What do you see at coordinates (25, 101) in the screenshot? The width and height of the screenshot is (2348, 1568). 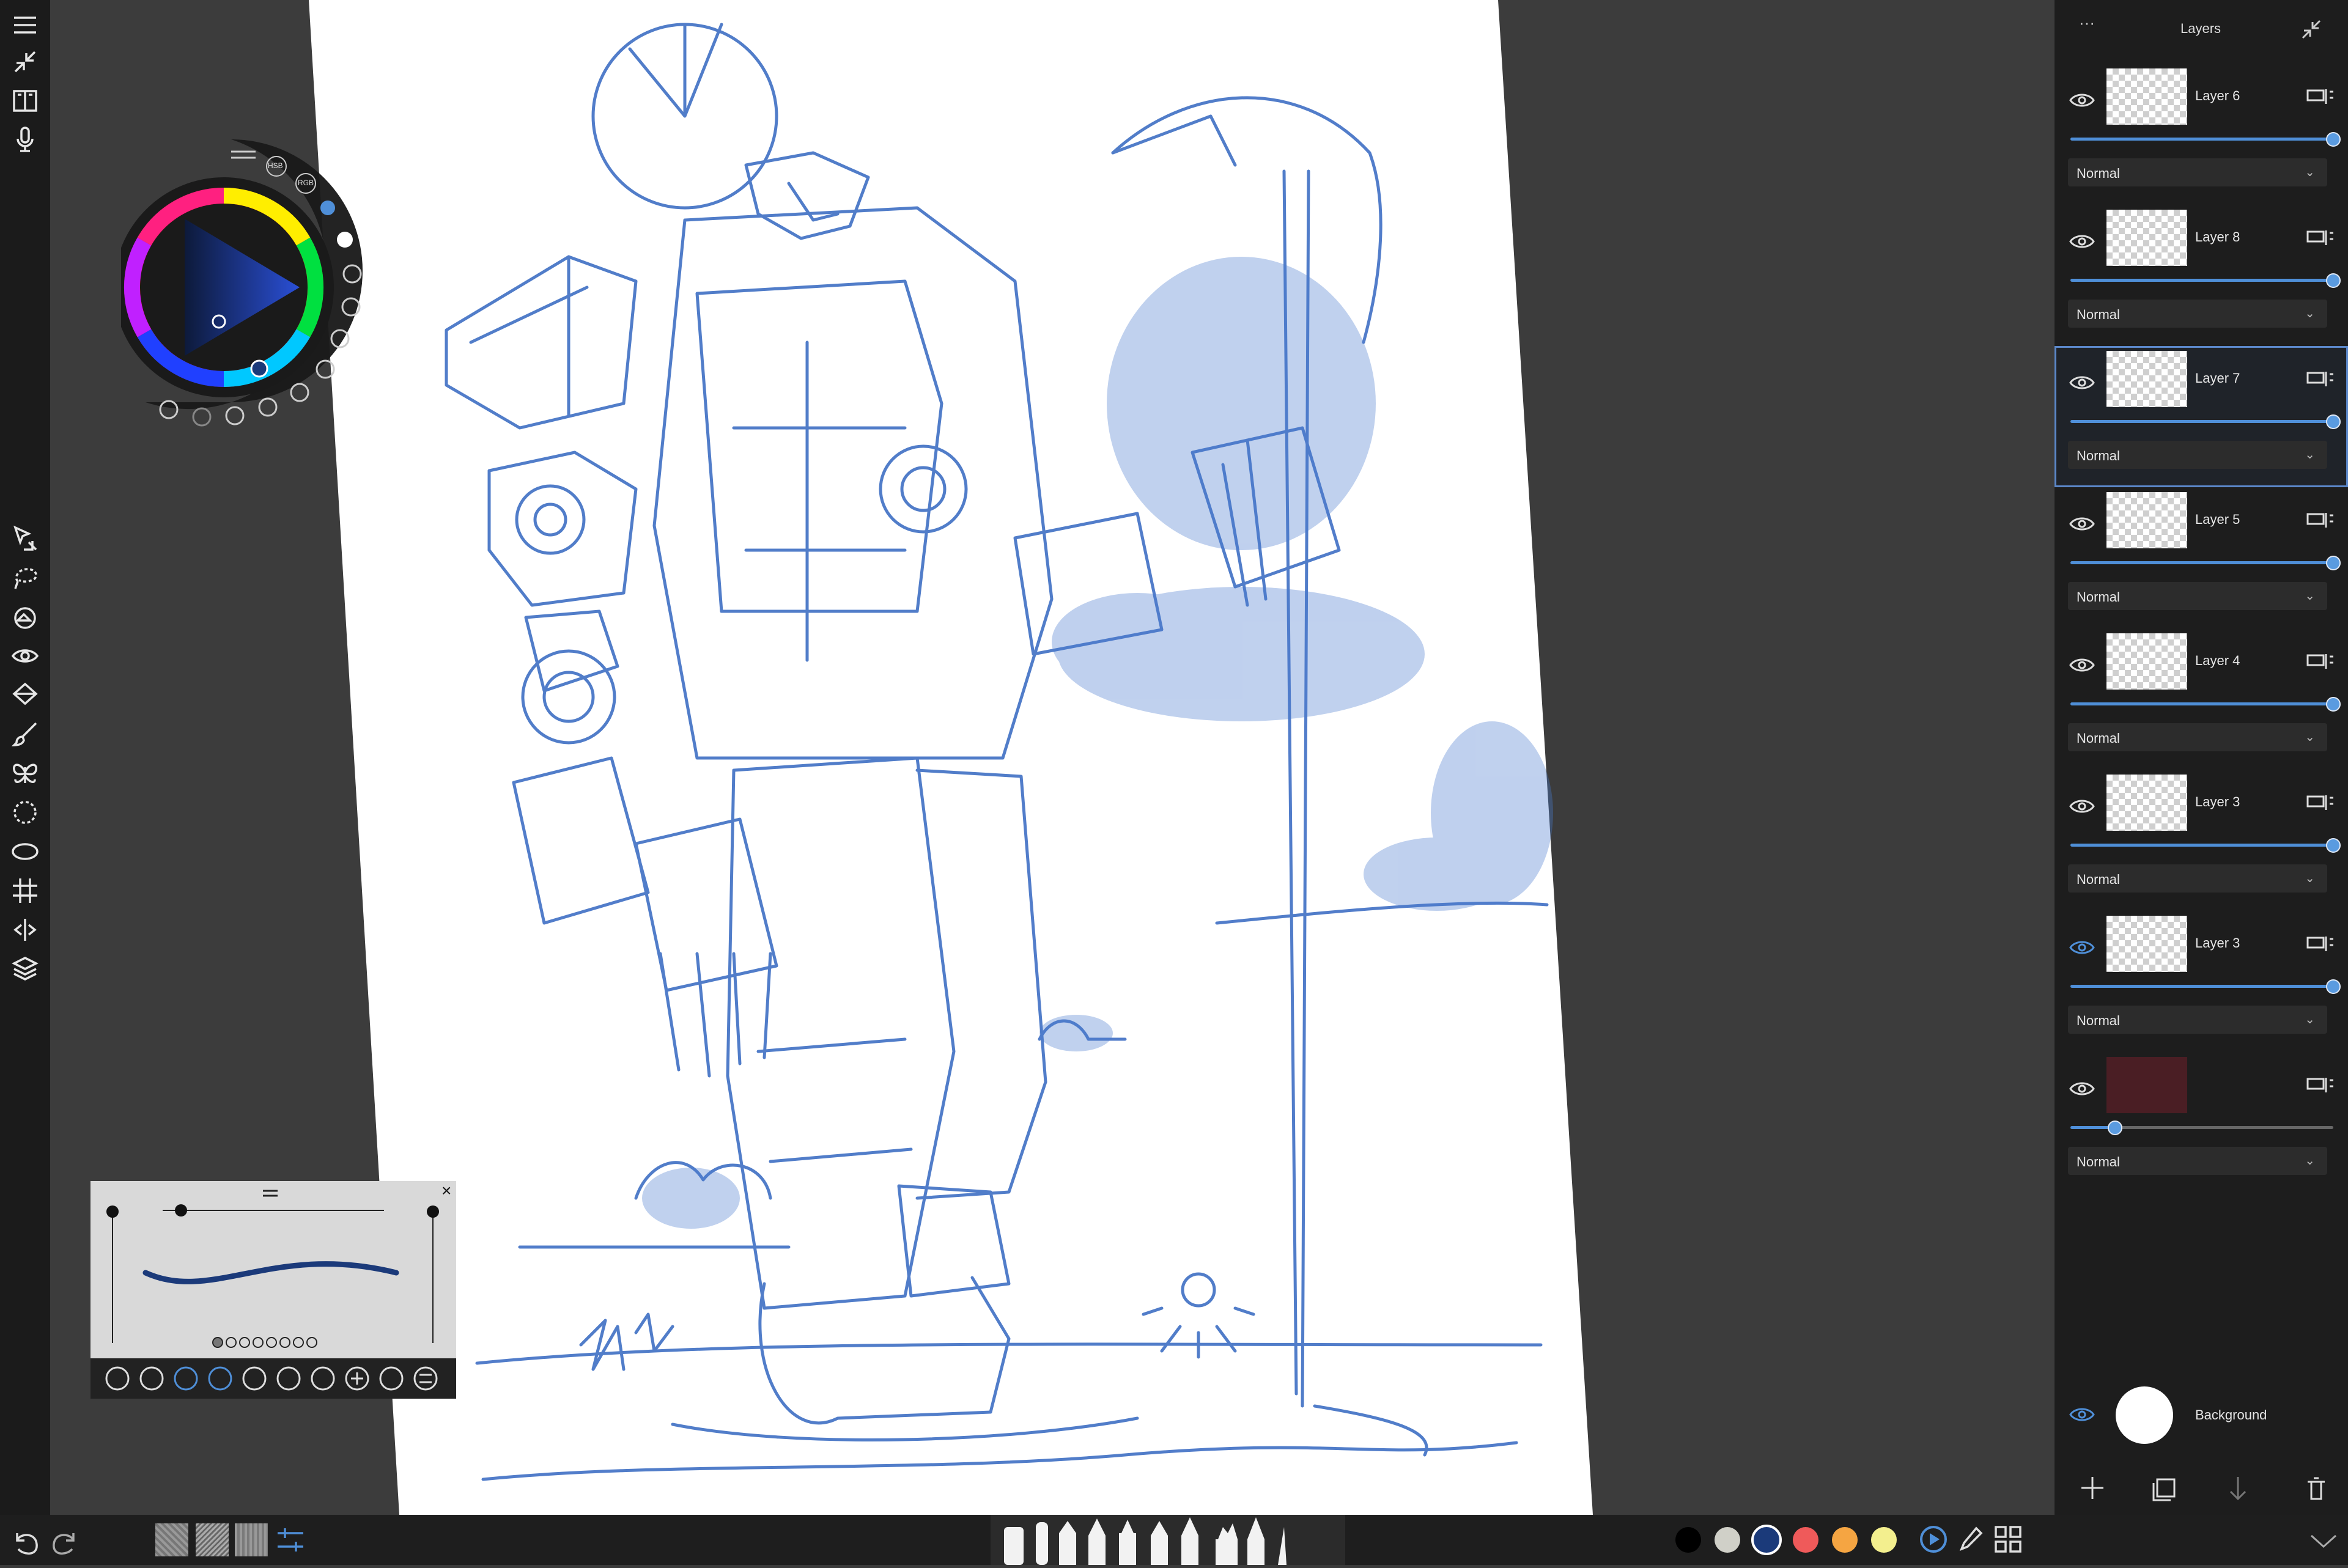 I see `book-icon` at bounding box center [25, 101].